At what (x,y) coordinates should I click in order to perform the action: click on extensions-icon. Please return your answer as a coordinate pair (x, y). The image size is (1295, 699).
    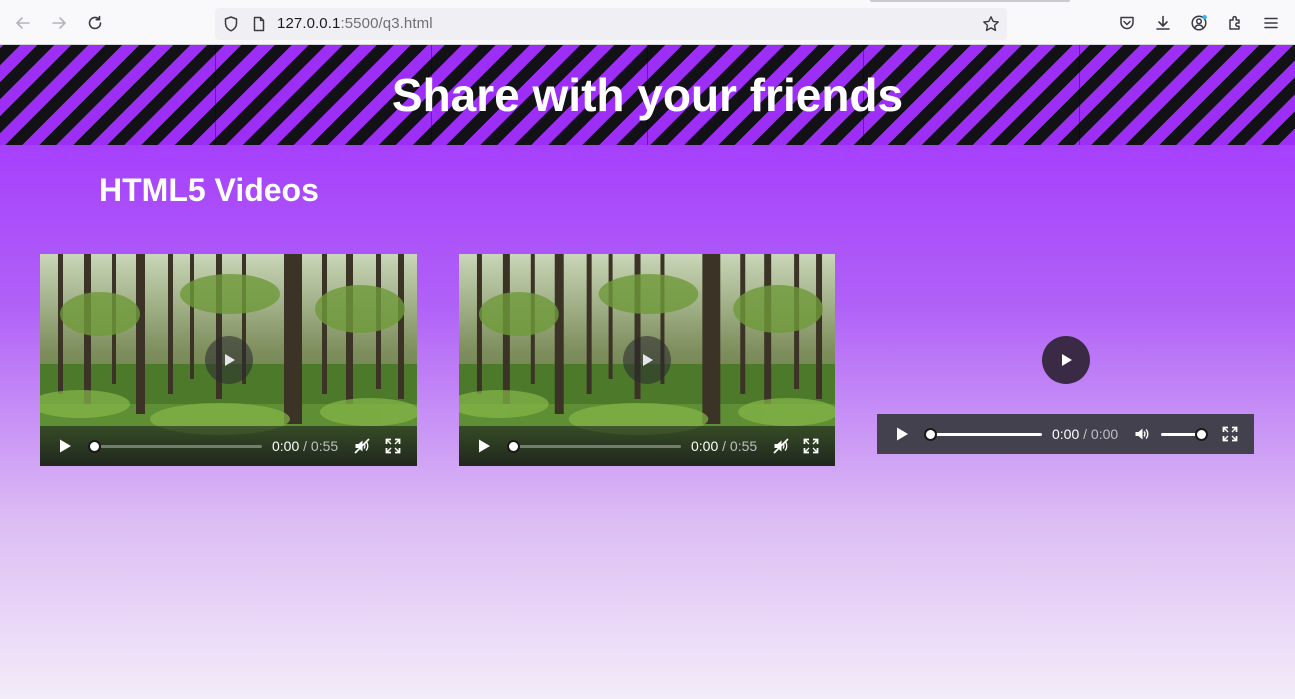
    Looking at the image, I should click on (1234, 22).